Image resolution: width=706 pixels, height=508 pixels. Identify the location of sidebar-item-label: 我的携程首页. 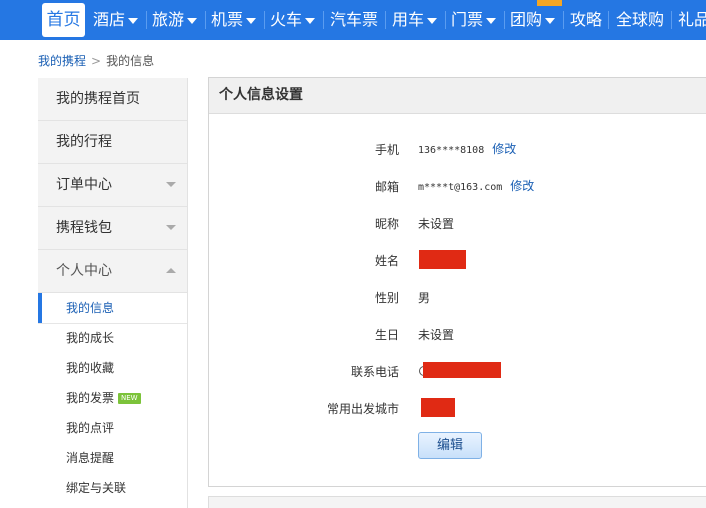
(98, 99).